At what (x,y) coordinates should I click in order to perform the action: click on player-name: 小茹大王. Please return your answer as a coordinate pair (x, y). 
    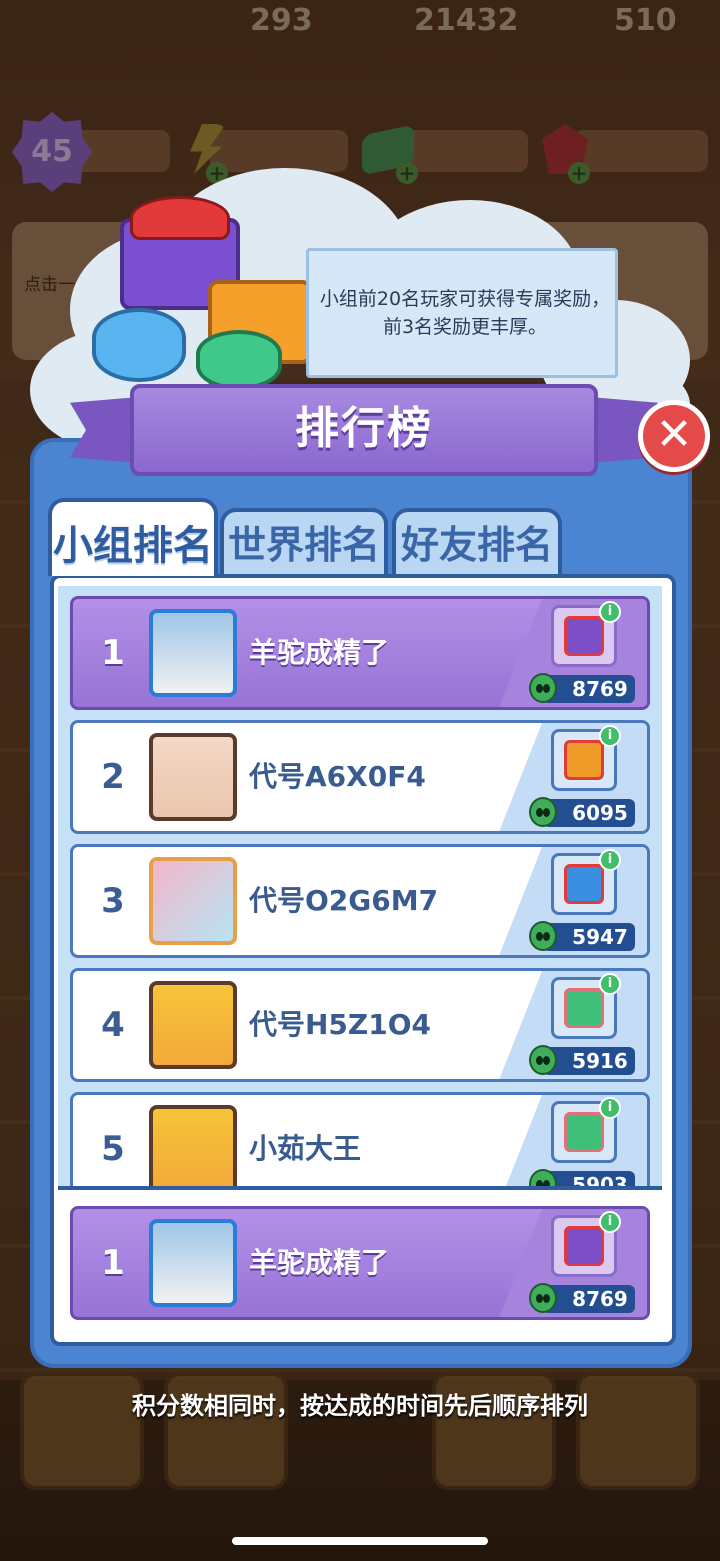
    Looking at the image, I should click on (305, 1148).